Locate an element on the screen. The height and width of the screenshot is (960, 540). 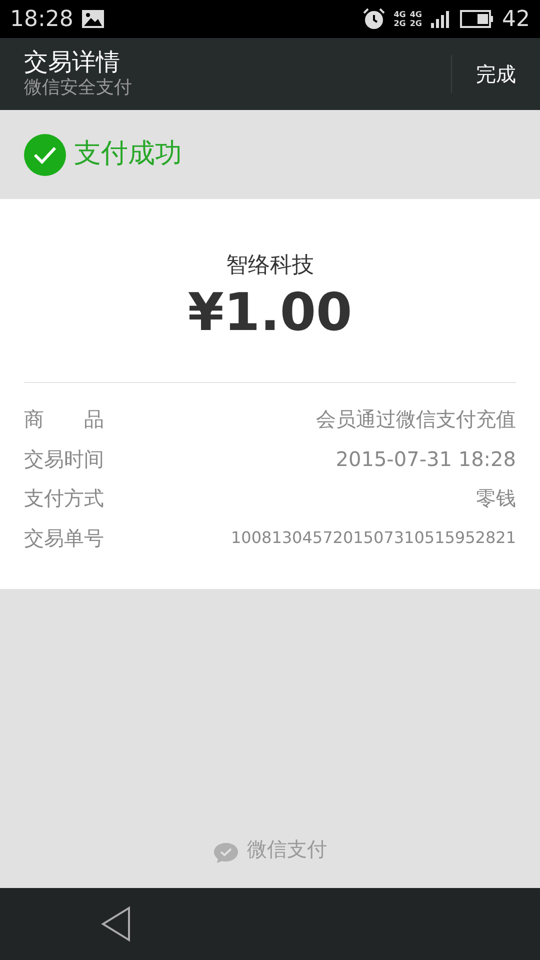
payment-amount: ¥1.00 is located at coordinates (270, 313).